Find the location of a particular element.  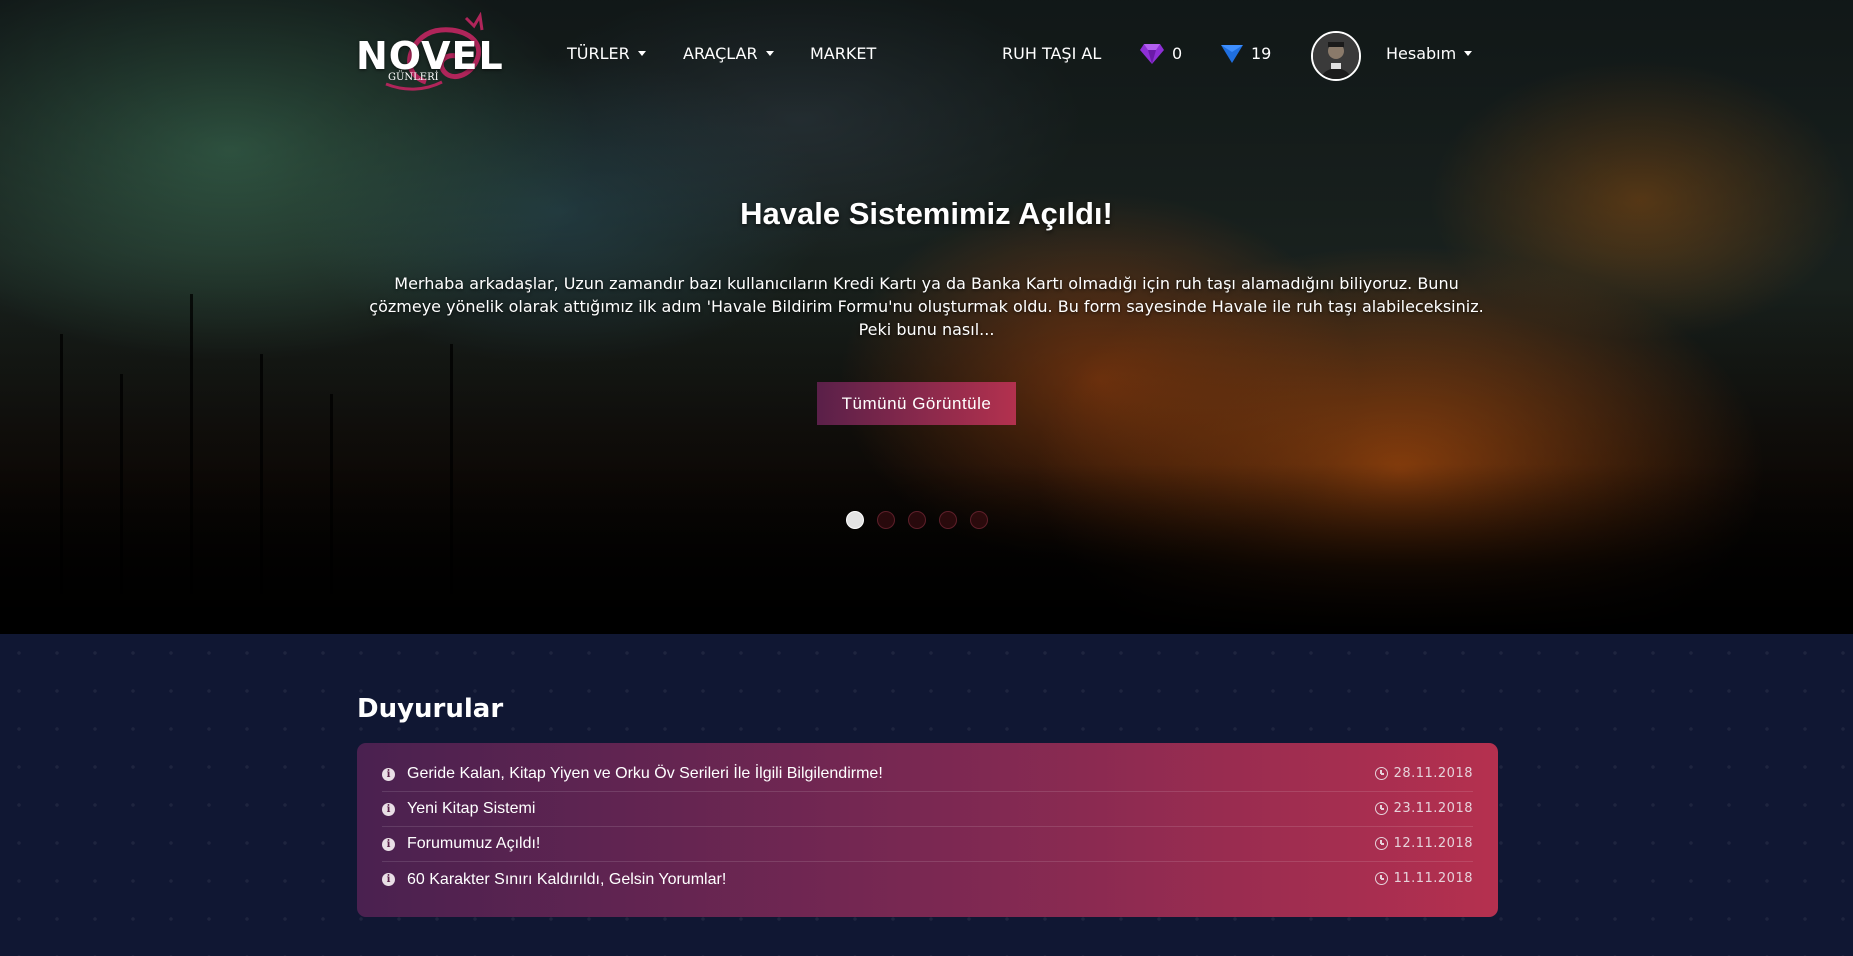

announcements-title: Duyurular is located at coordinates (430, 709).